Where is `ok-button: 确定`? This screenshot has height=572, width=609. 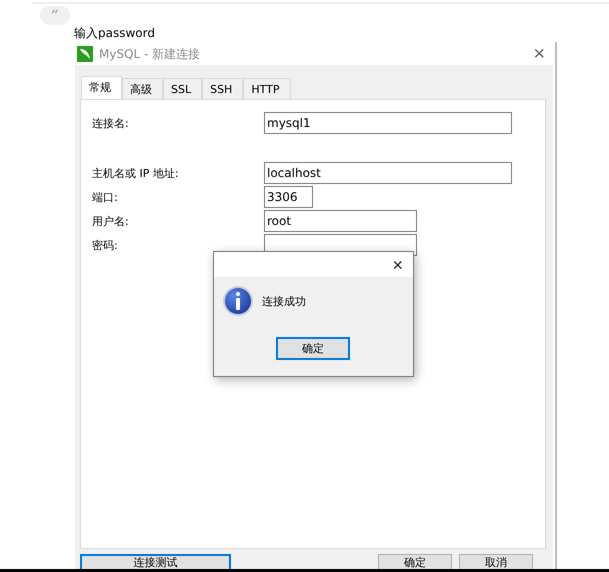 ok-button: 确定 is located at coordinates (313, 348).